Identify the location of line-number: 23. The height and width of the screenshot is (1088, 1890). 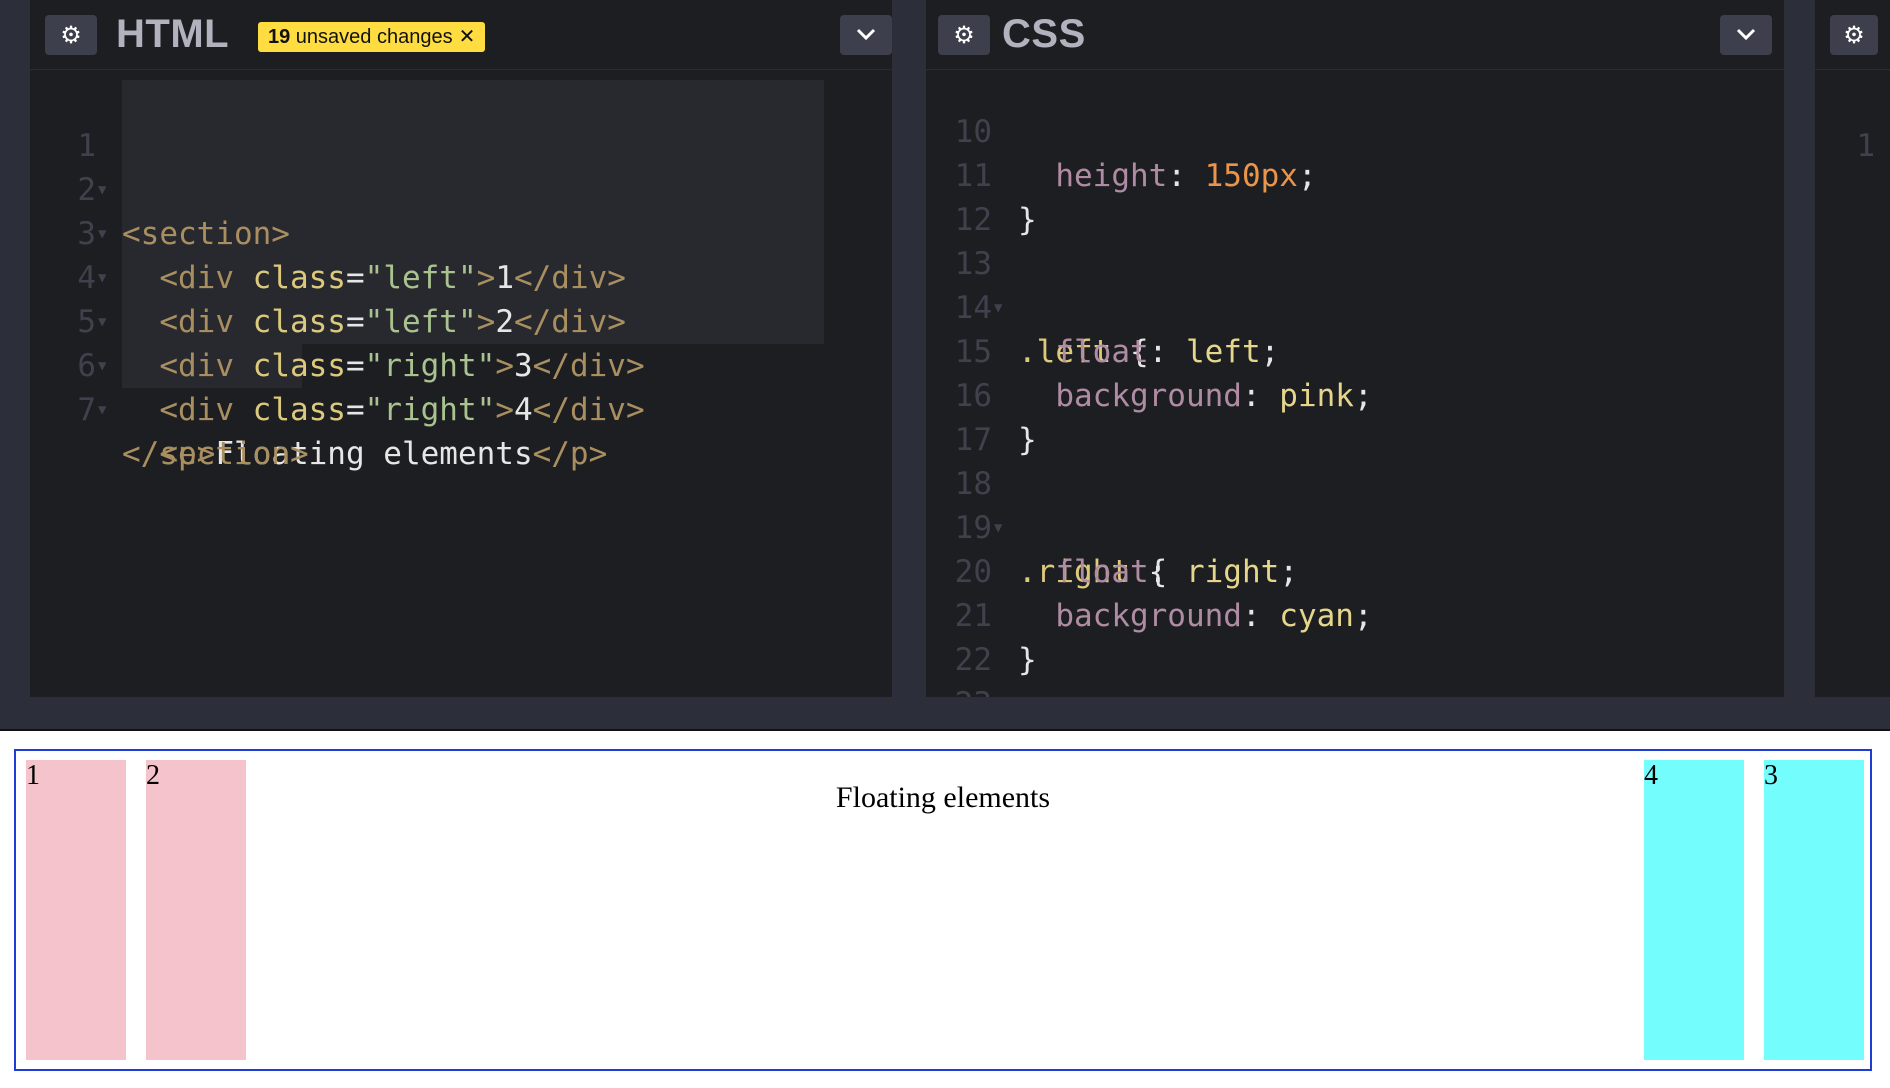
(959, 689).